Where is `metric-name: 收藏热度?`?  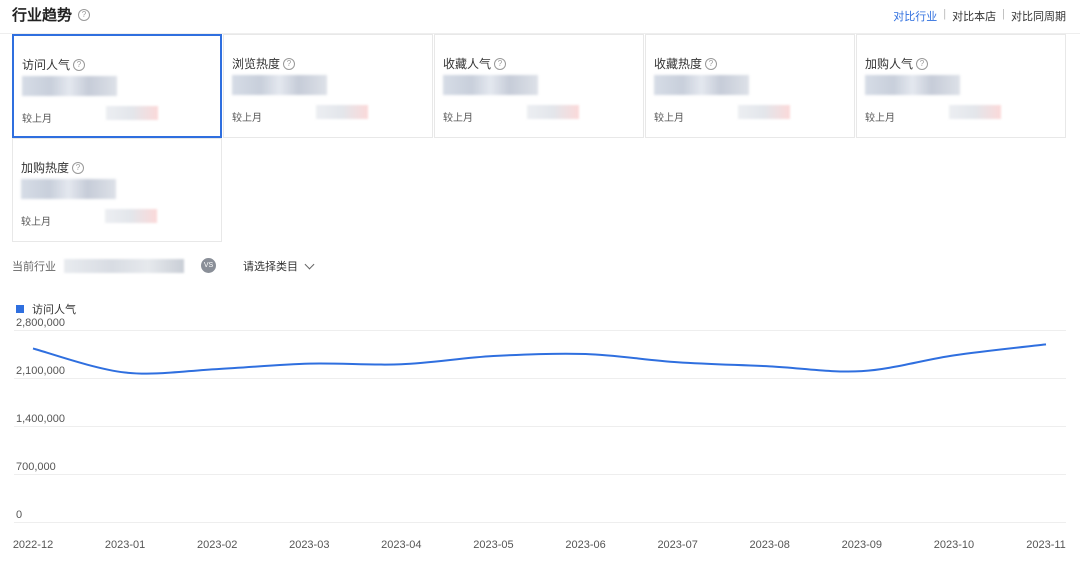 metric-name: 收藏热度? is located at coordinates (686, 63).